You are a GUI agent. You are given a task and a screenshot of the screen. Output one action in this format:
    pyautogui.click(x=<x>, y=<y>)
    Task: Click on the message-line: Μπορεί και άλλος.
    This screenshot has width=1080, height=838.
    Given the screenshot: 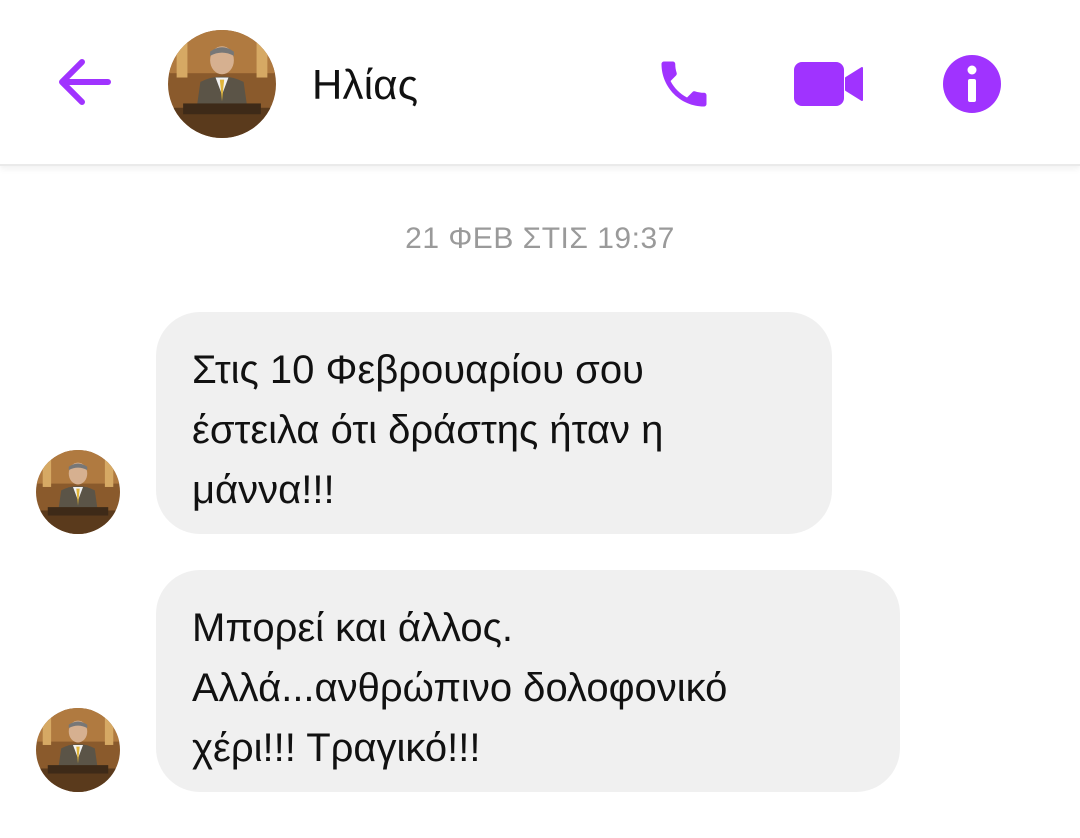 What is the action you would take?
    pyautogui.click(x=352, y=628)
    